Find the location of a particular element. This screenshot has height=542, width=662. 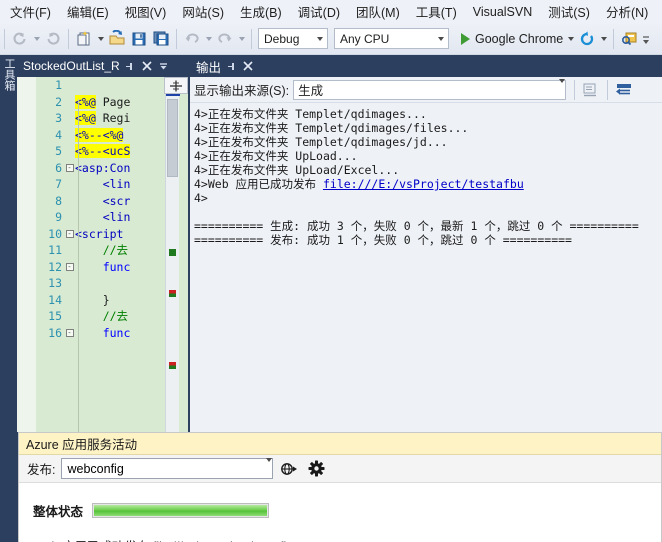

editor-vertical-scrollbar is located at coordinates (172, 254).